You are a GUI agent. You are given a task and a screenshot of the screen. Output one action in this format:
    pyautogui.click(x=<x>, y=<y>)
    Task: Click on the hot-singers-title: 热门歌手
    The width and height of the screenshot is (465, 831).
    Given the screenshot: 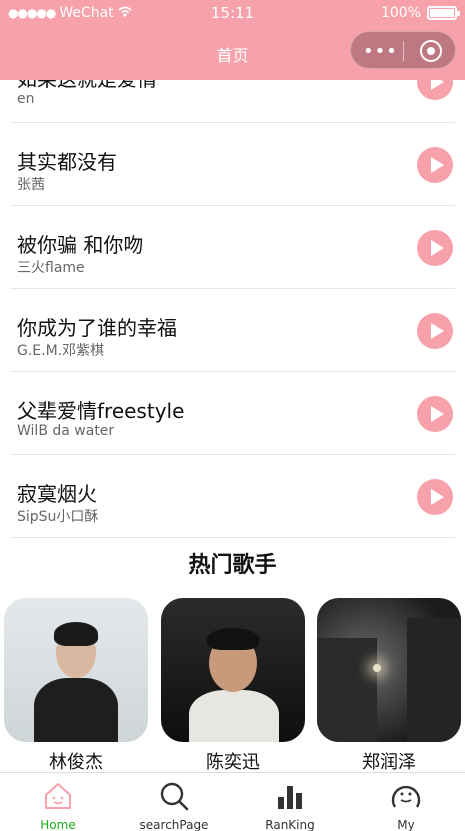 What is the action you would take?
    pyautogui.click(x=232, y=565)
    